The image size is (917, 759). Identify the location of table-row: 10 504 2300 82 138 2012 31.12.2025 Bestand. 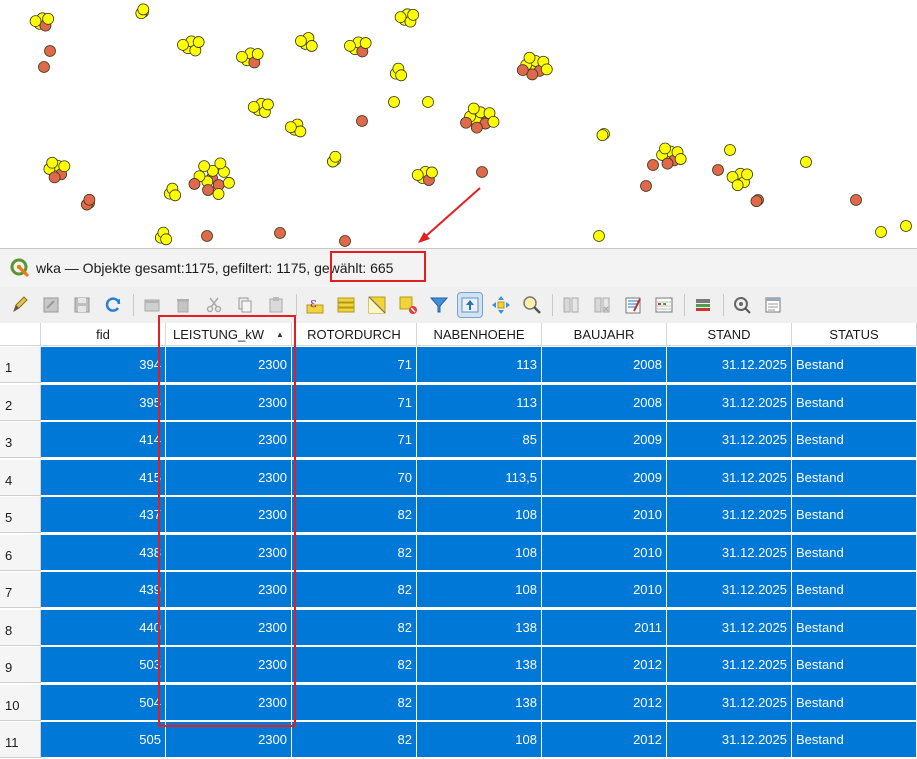
(458, 703).